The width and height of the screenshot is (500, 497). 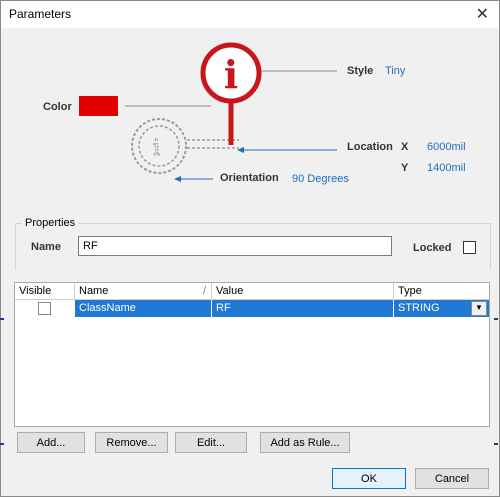 What do you see at coordinates (40, 14) in the screenshot?
I see `dialog-title: Parameters` at bounding box center [40, 14].